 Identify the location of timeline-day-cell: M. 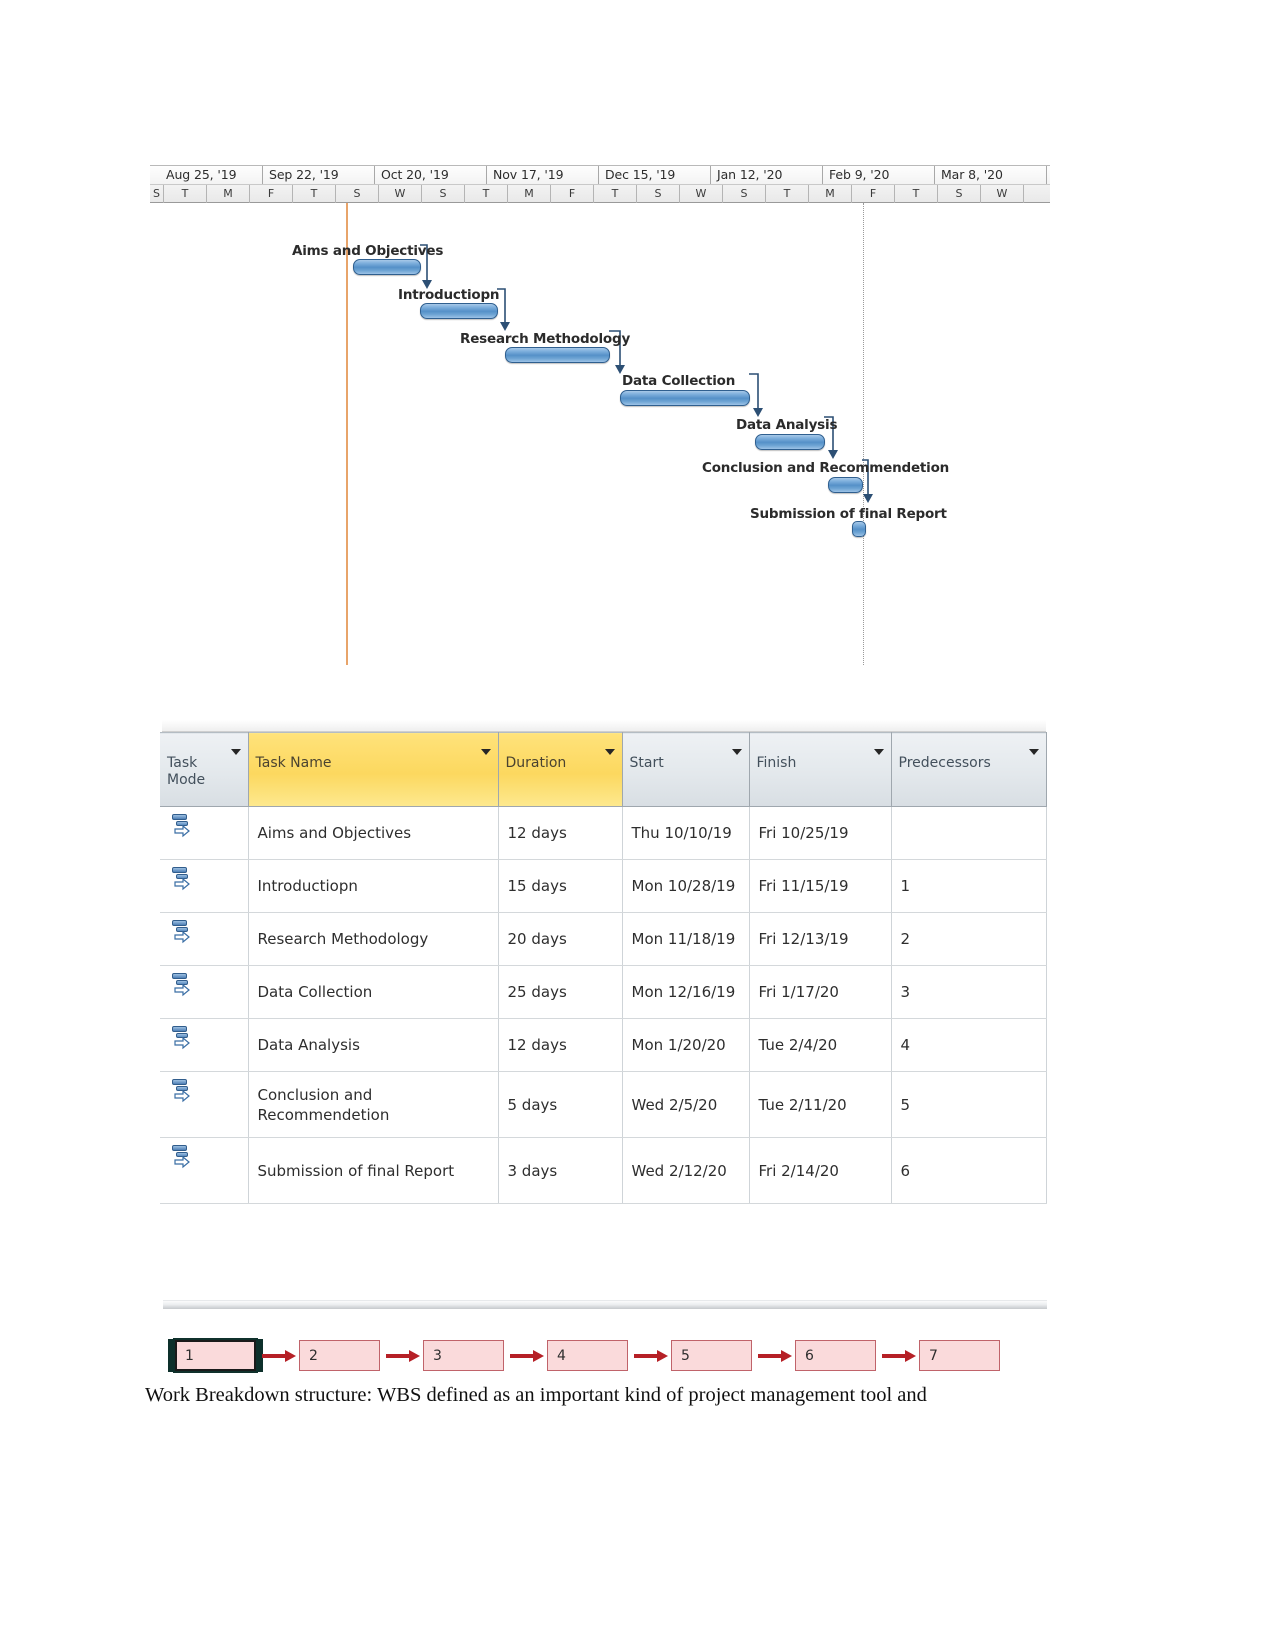
(228, 194).